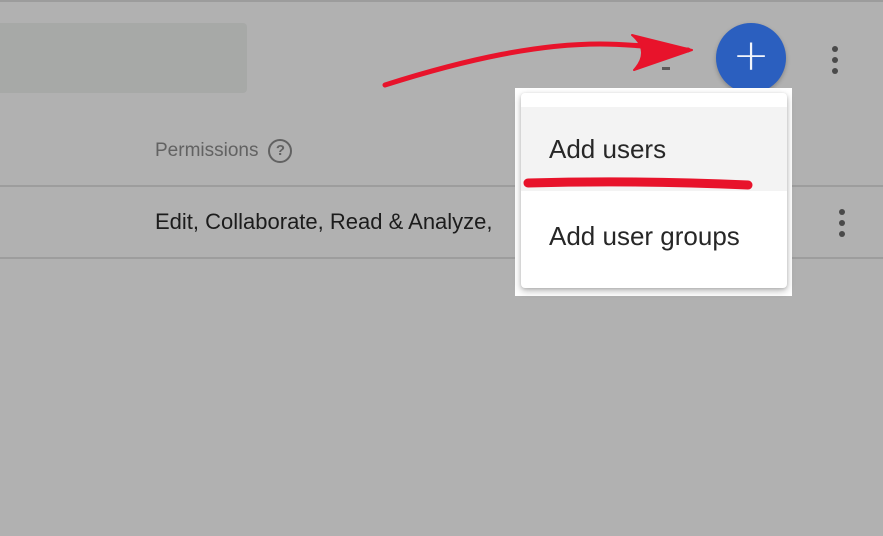 This screenshot has width=883, height=536. I want to click on add-user-groups-menu-item: Add user groups, so click(654, 234).